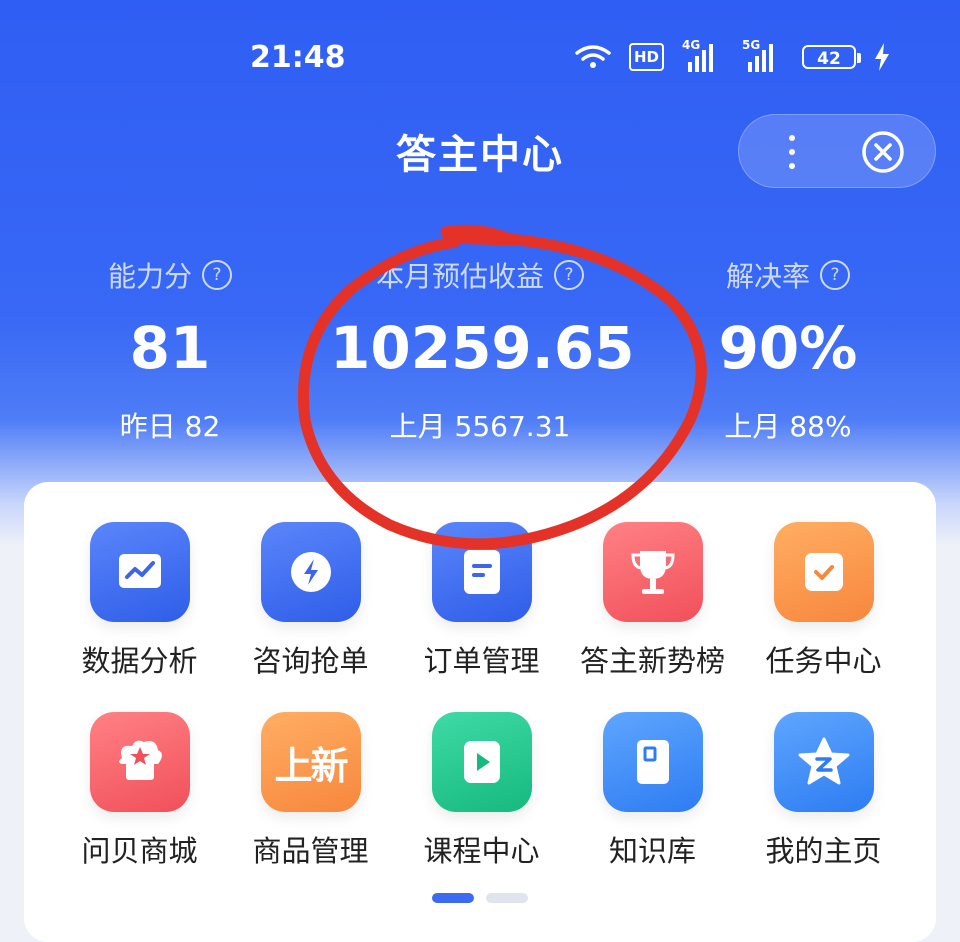 This screenshot has width=960, height=942. Describe the element at coordinates (149, 276) in the screenshot. I see `stat-label: 能力分` at that location.